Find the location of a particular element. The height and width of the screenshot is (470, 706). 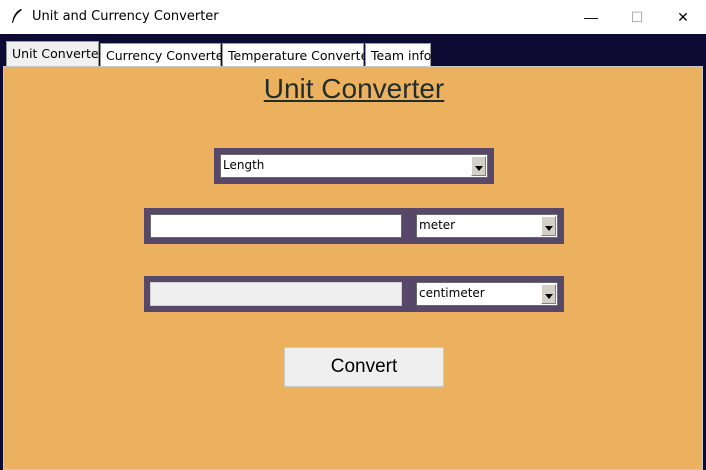

tab-temperature-converter: Temperature Converter is located at coordinates (297, 55).